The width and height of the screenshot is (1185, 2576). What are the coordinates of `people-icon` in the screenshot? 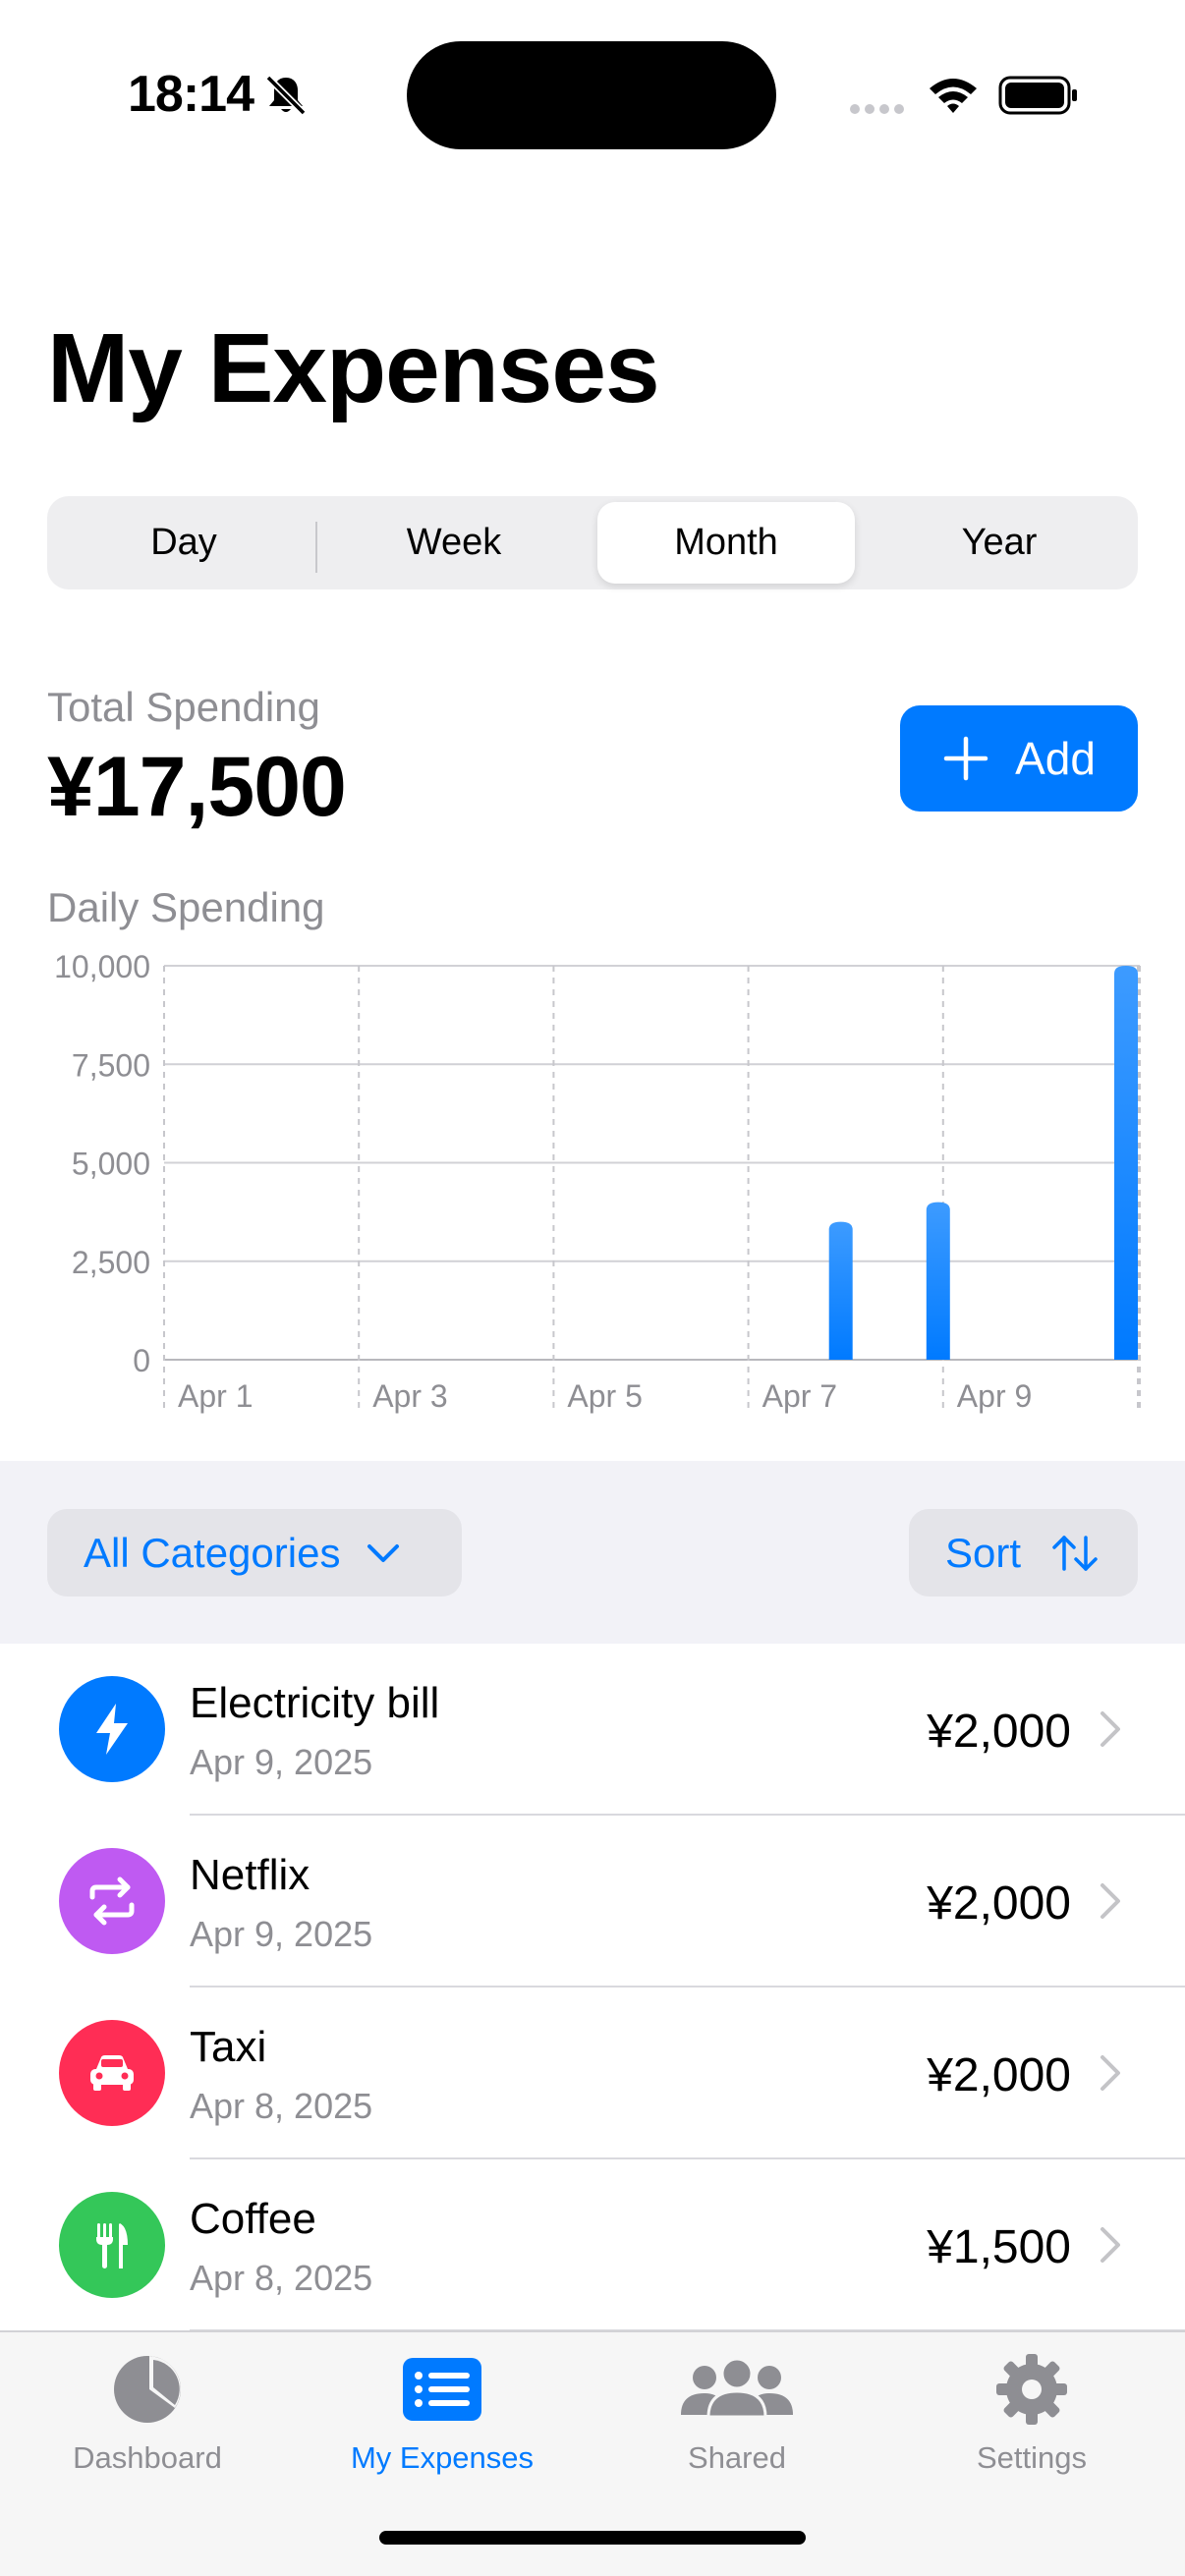 It's located at (737, 2388).